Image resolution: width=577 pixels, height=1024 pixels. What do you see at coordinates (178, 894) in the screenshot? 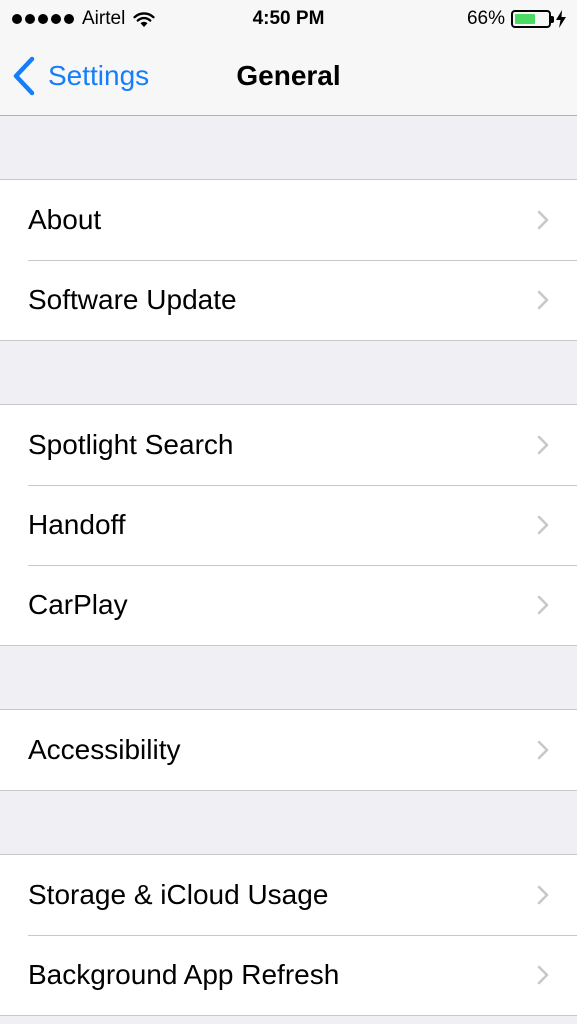
I see `cell-label: Storage & iCloud Usage` at bounding box center [178, 894].